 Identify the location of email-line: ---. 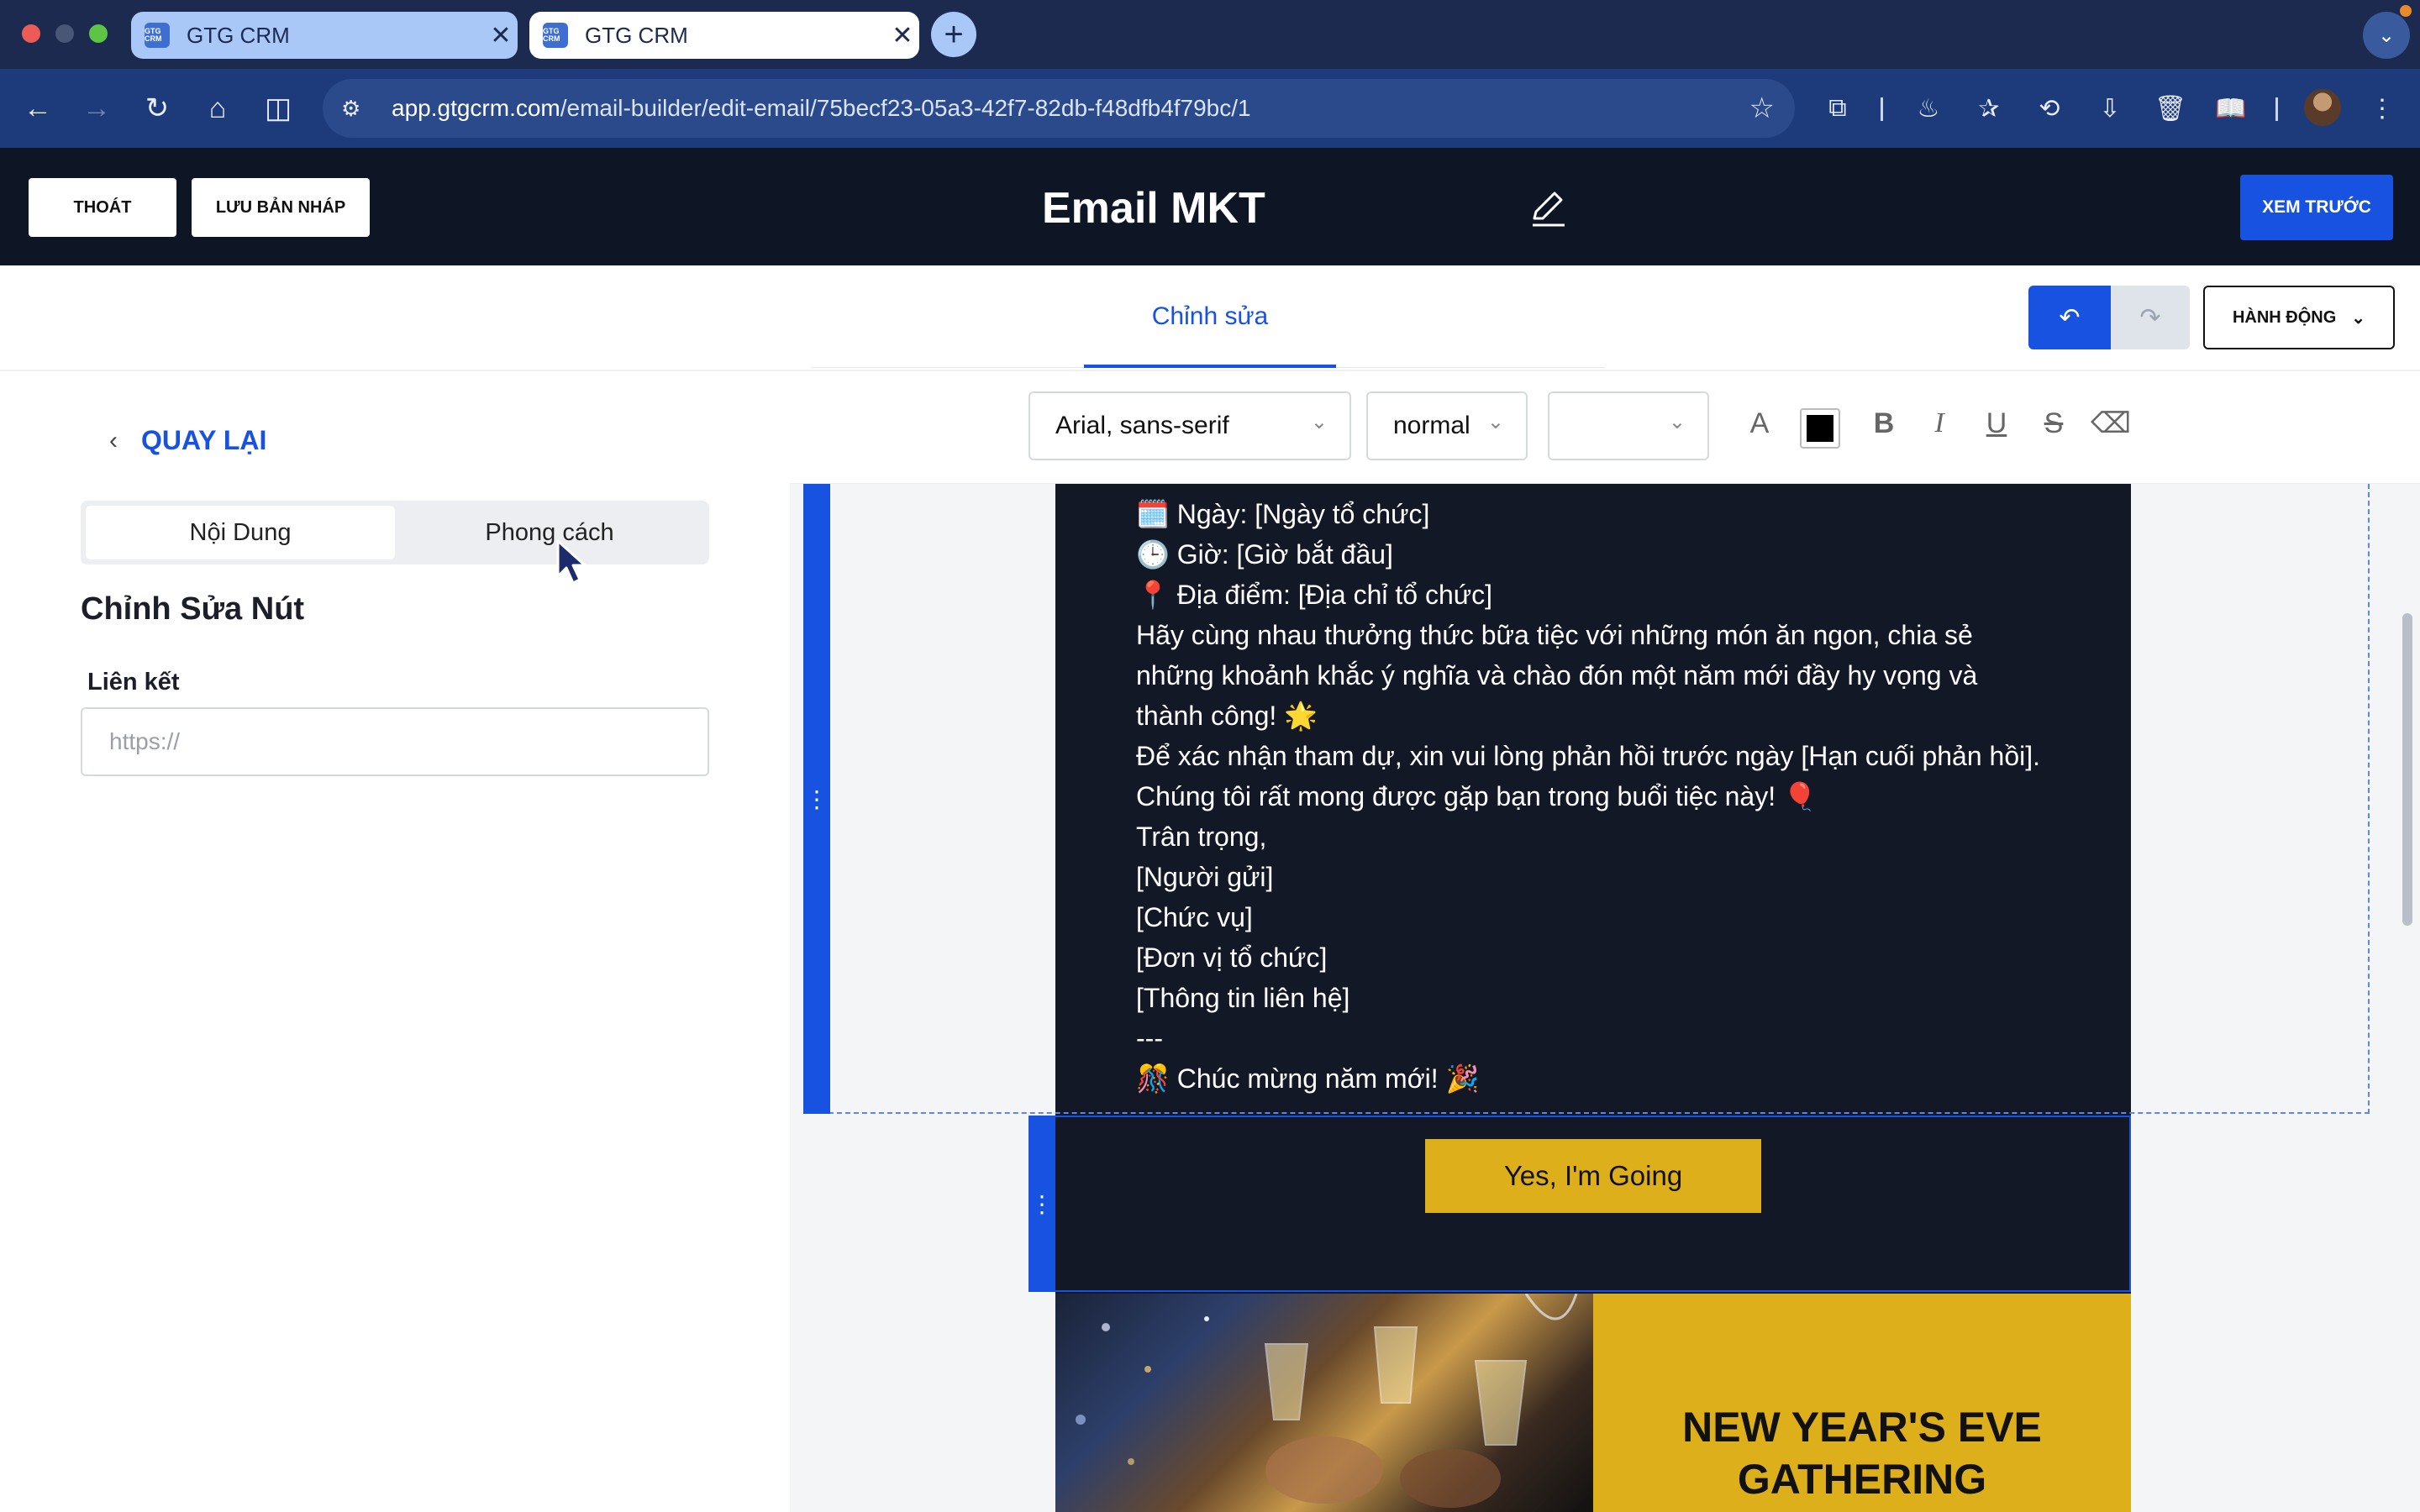
(1149, 1038).